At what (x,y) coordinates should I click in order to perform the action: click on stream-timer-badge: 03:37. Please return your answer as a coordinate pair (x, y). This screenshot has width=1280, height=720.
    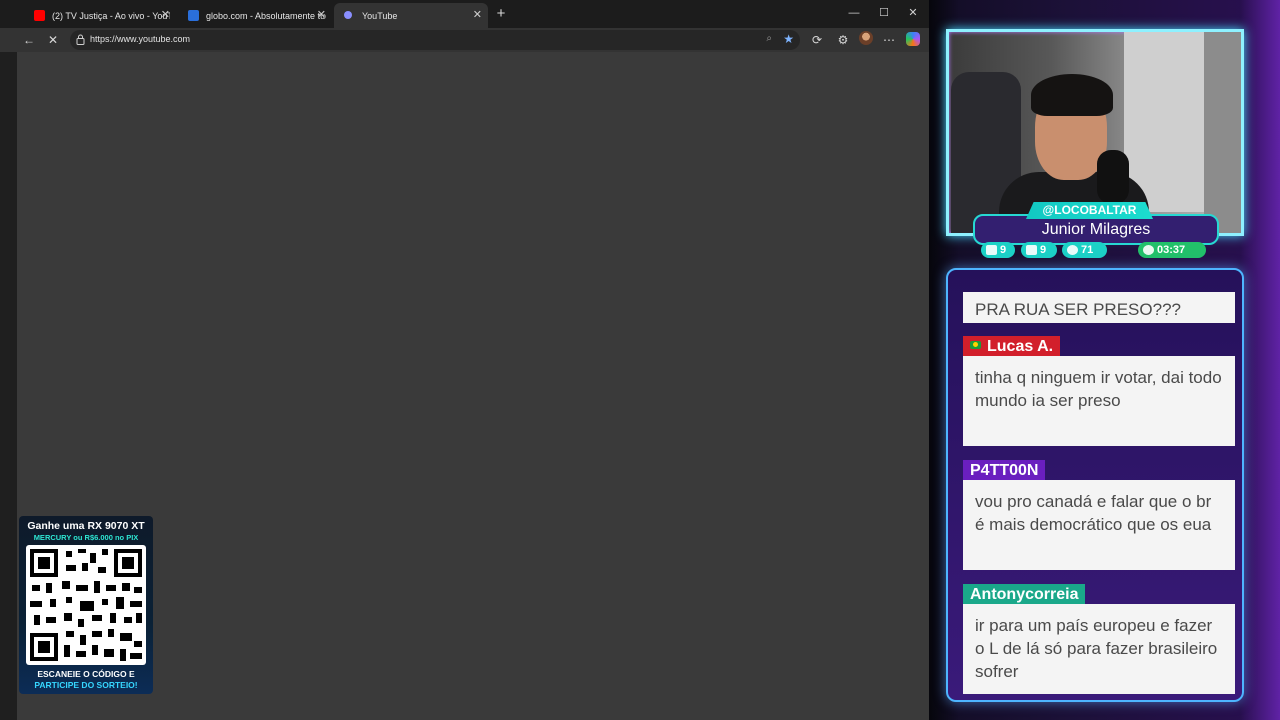
    Looking at the image, I should click on (1172, 250).